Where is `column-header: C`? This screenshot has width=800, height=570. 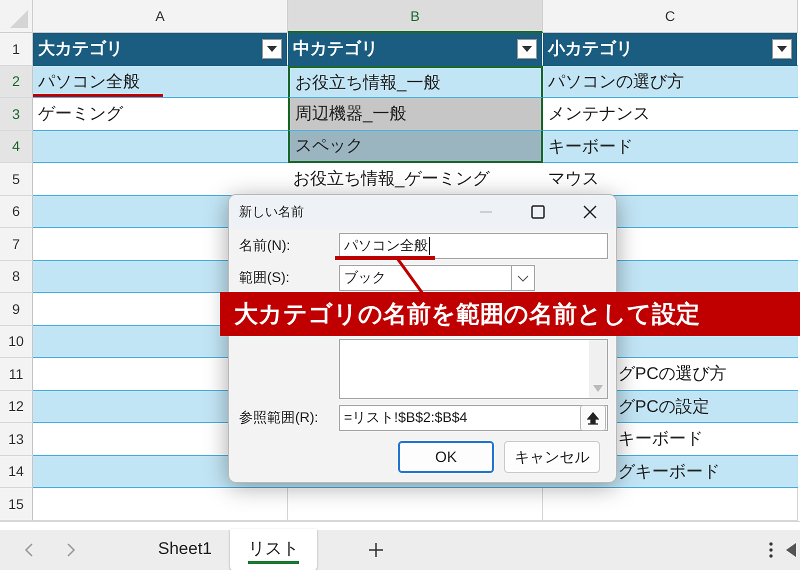
column-header: C is located at coordinates (670, 16).